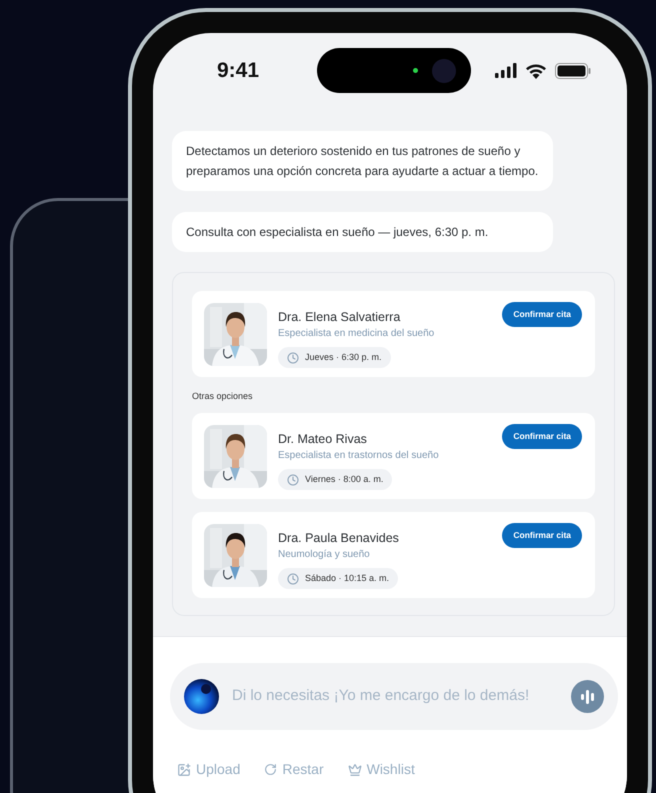 The width and height of the screenshot is (656, 793). What do you see at coordinates (271, 769) in the screenshot?
I see `refresh-icon` at bounding box center [271, 769].